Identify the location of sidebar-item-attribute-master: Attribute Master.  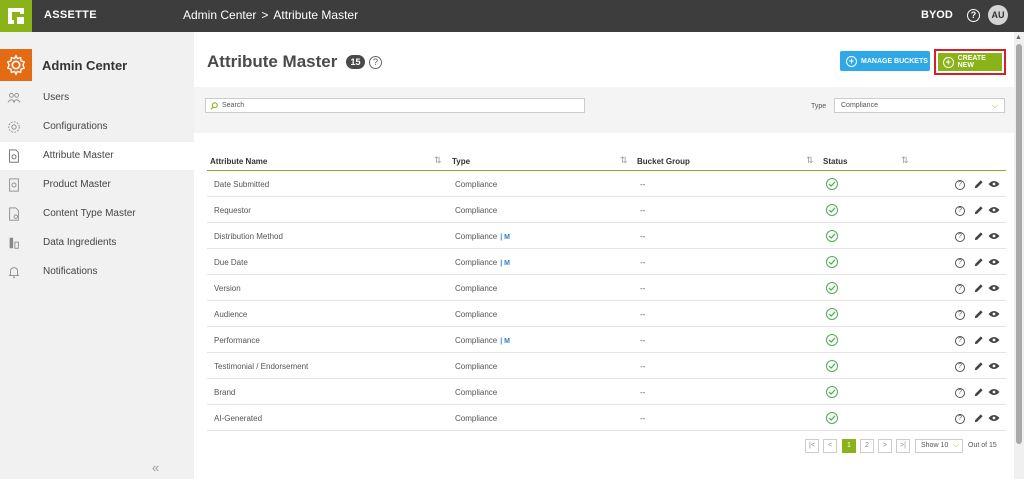
(97, 156).